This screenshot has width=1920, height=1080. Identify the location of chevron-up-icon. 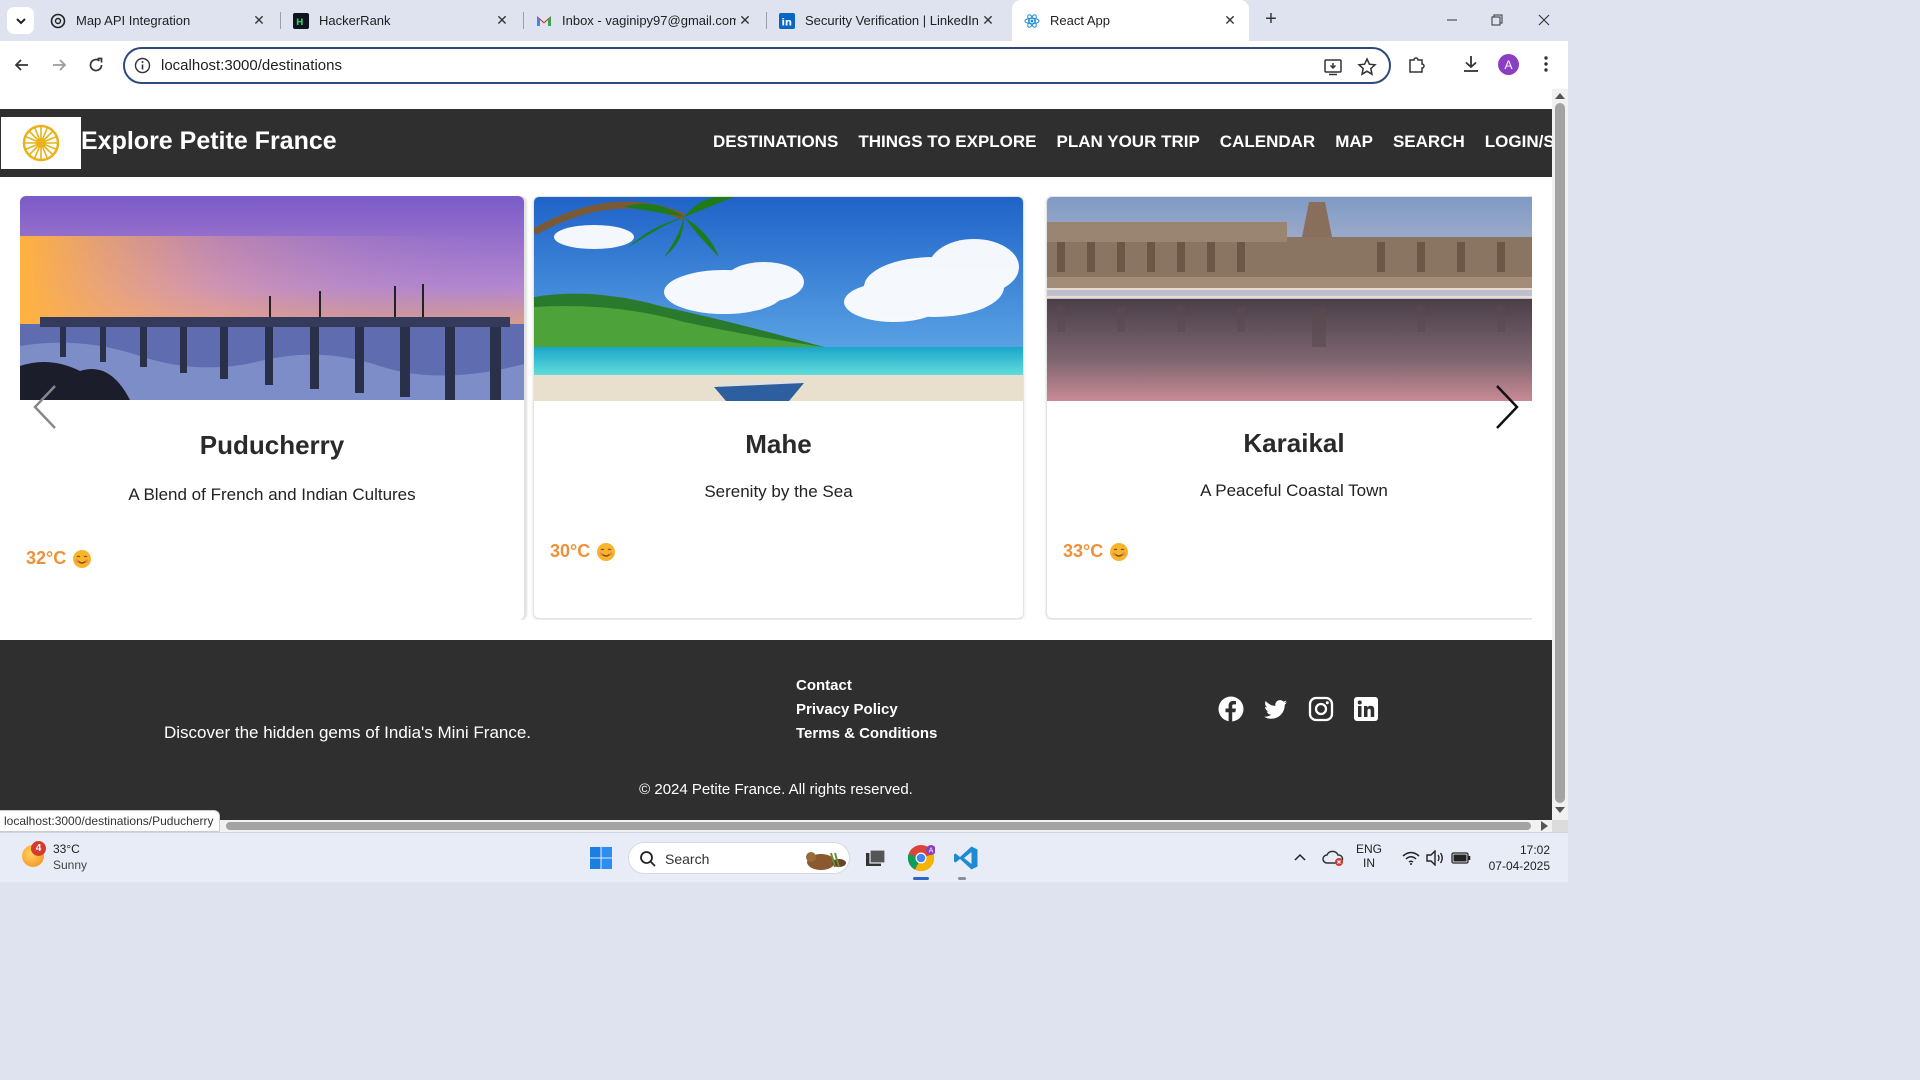
(1300, 857).